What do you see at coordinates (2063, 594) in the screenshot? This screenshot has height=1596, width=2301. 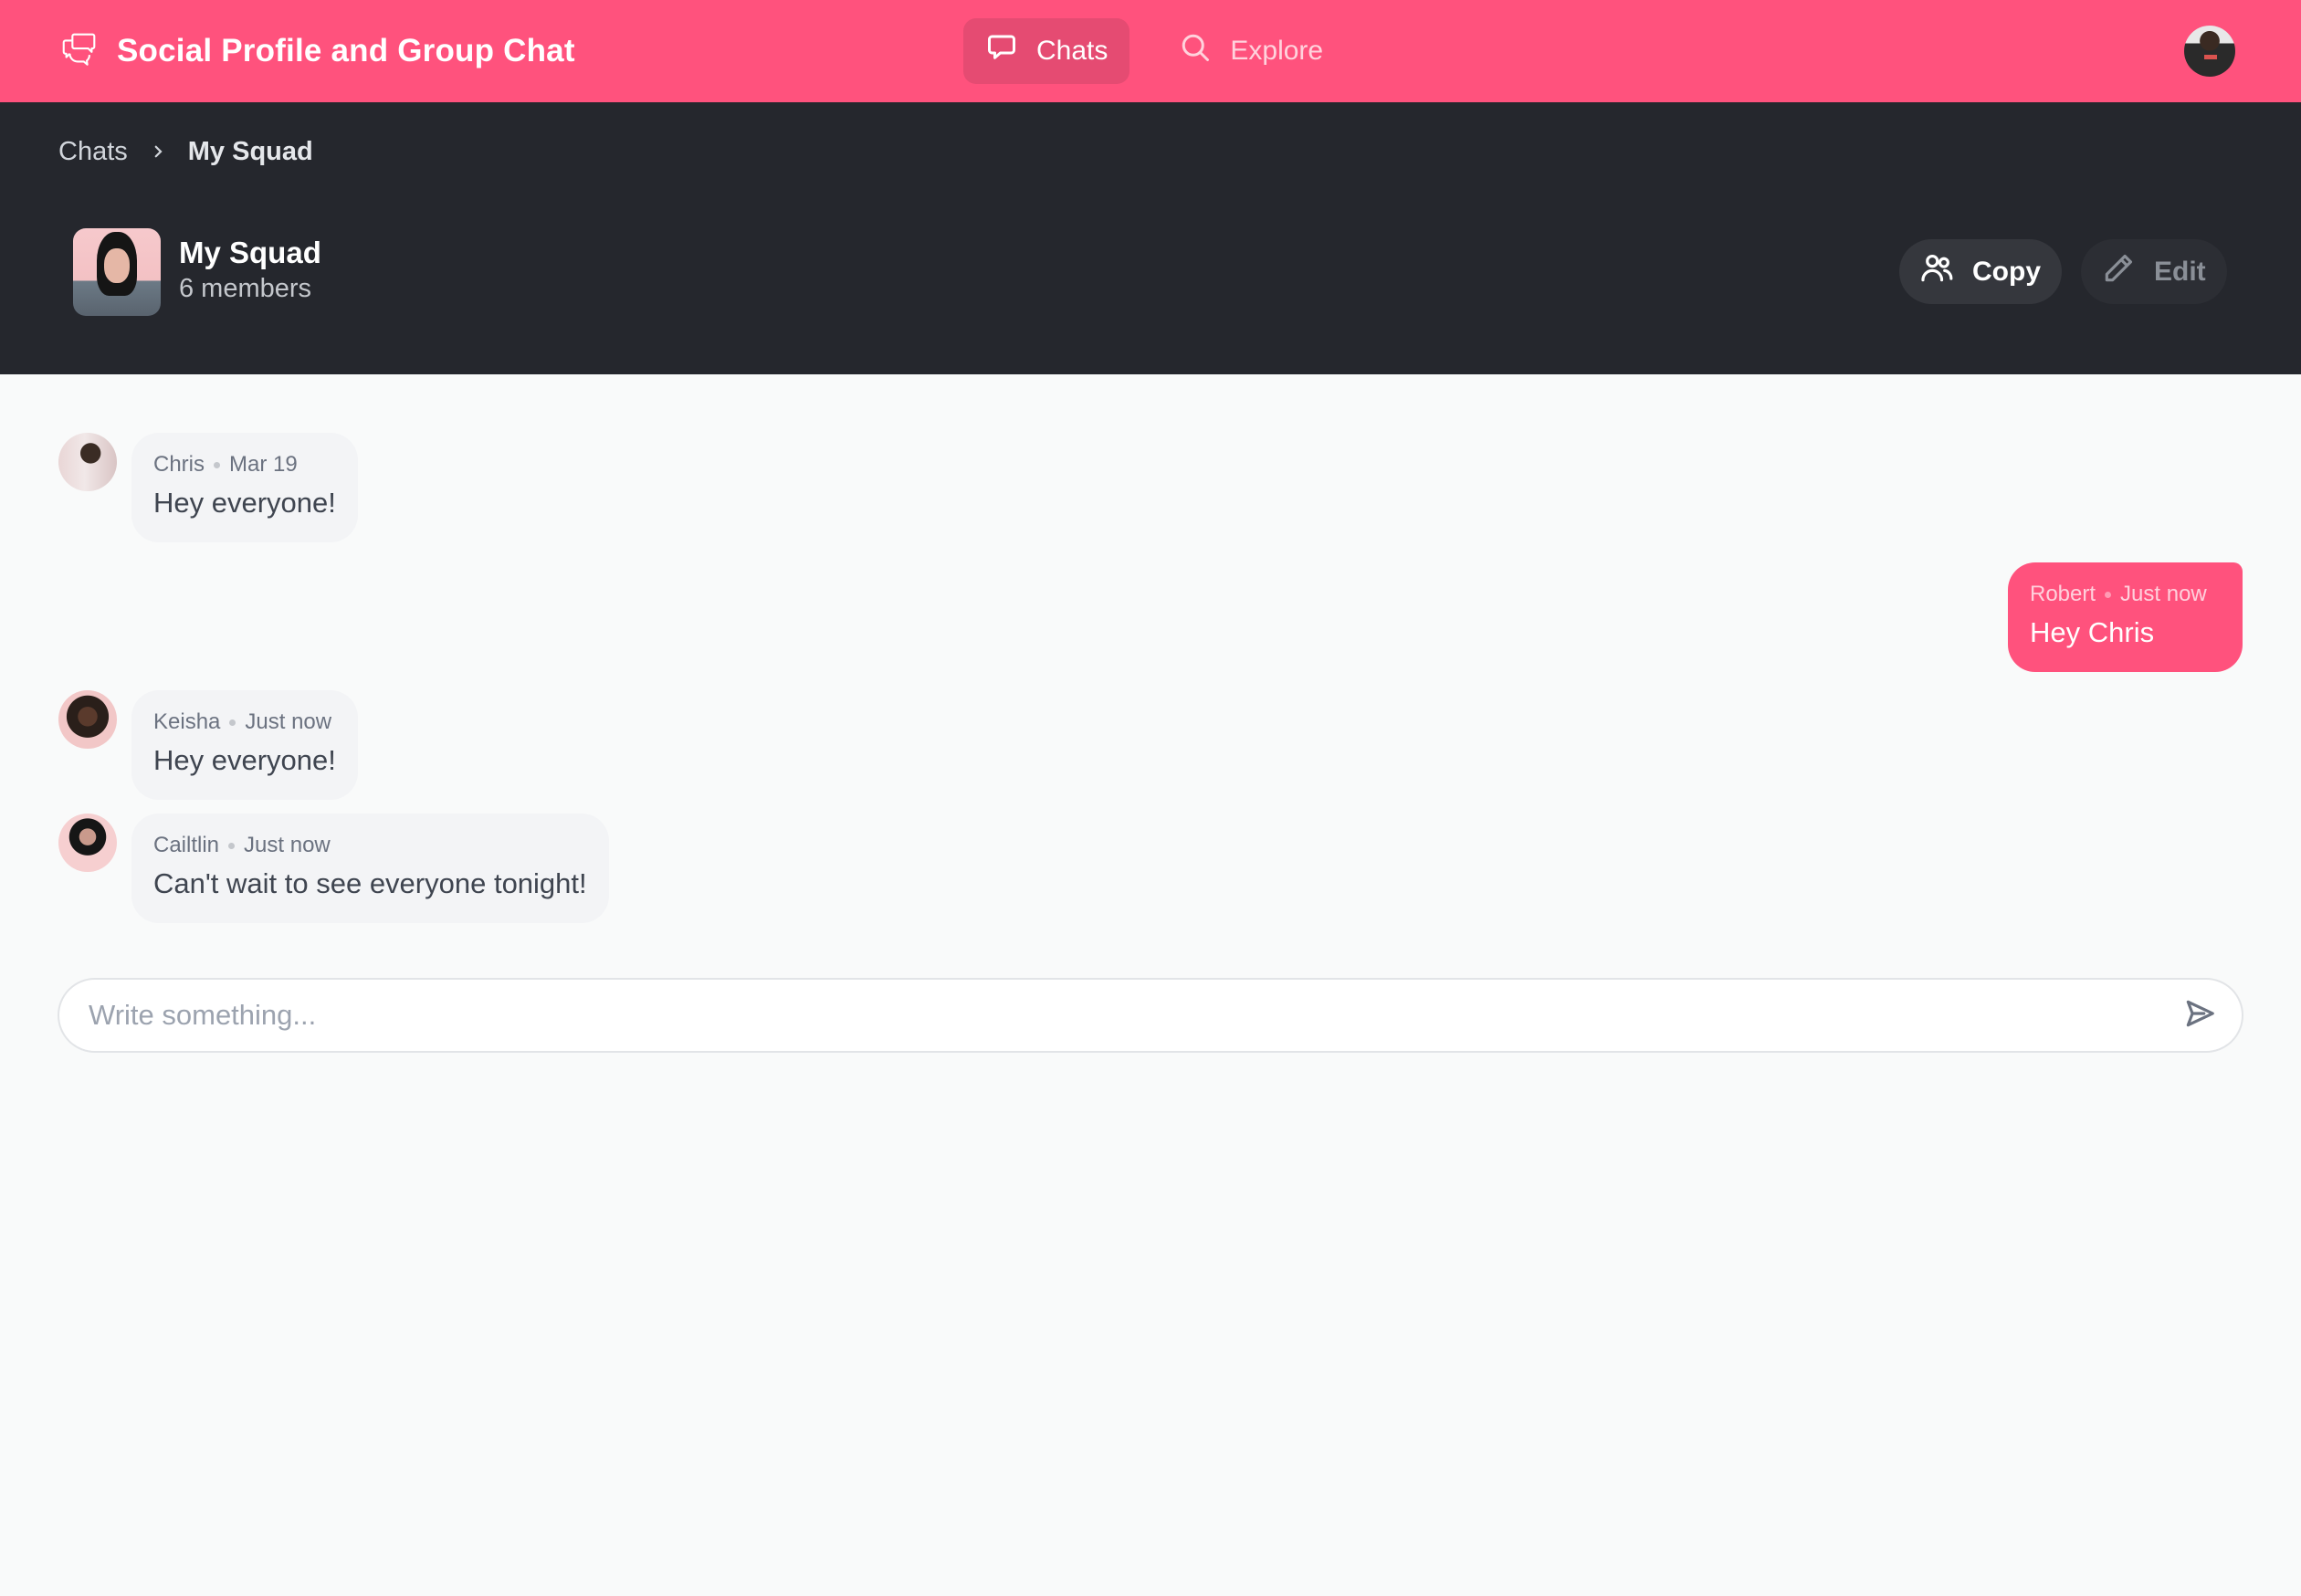 I see `message-author: Robert` at bounding box center [2063, 594].